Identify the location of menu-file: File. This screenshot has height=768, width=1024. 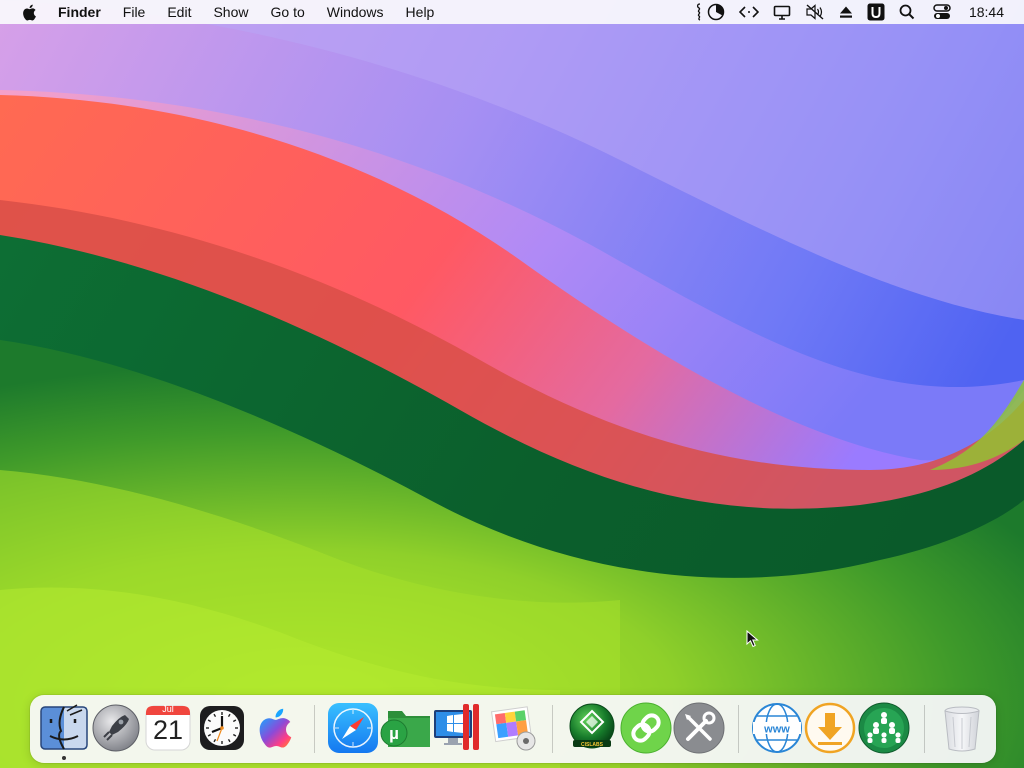
(134, 12).